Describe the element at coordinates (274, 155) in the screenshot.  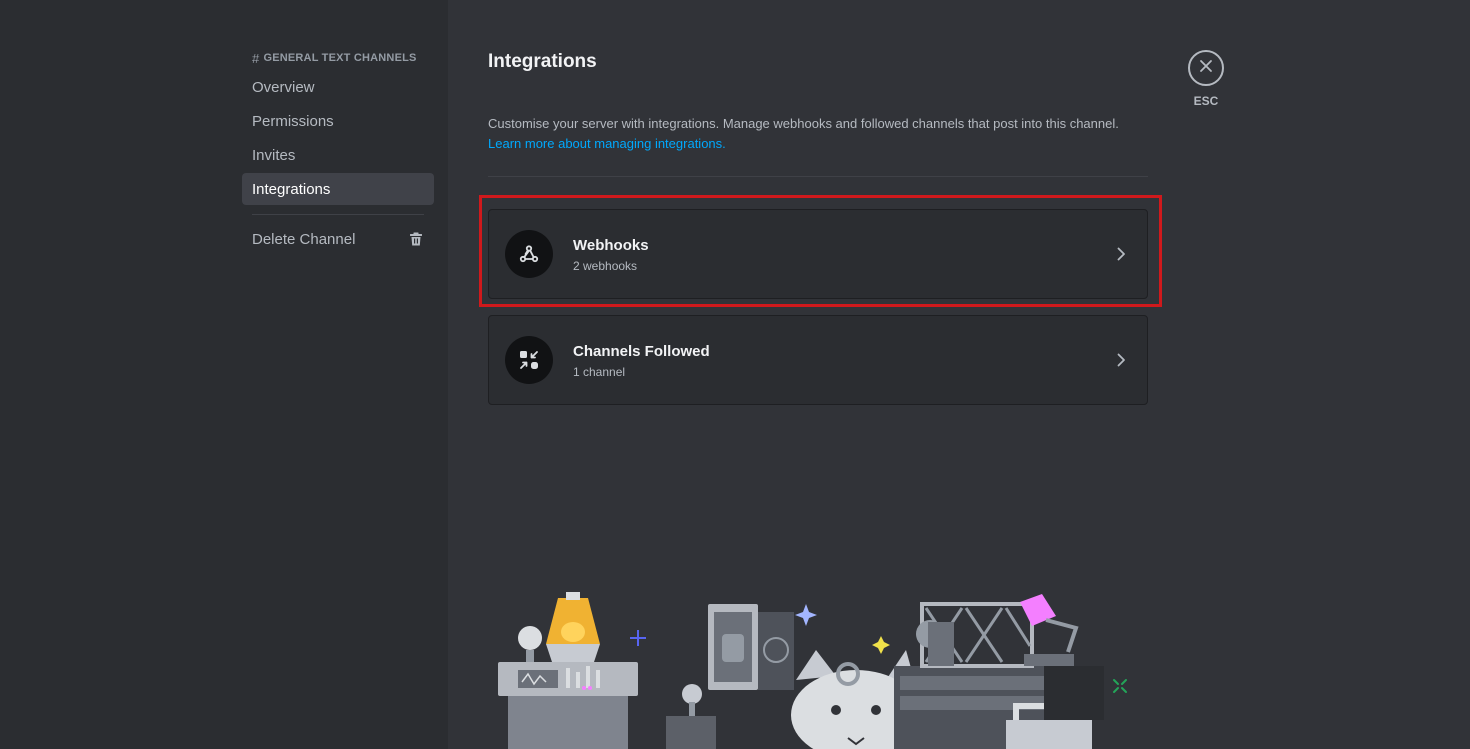
I see `sidebar-item-label: Invites` at that location.